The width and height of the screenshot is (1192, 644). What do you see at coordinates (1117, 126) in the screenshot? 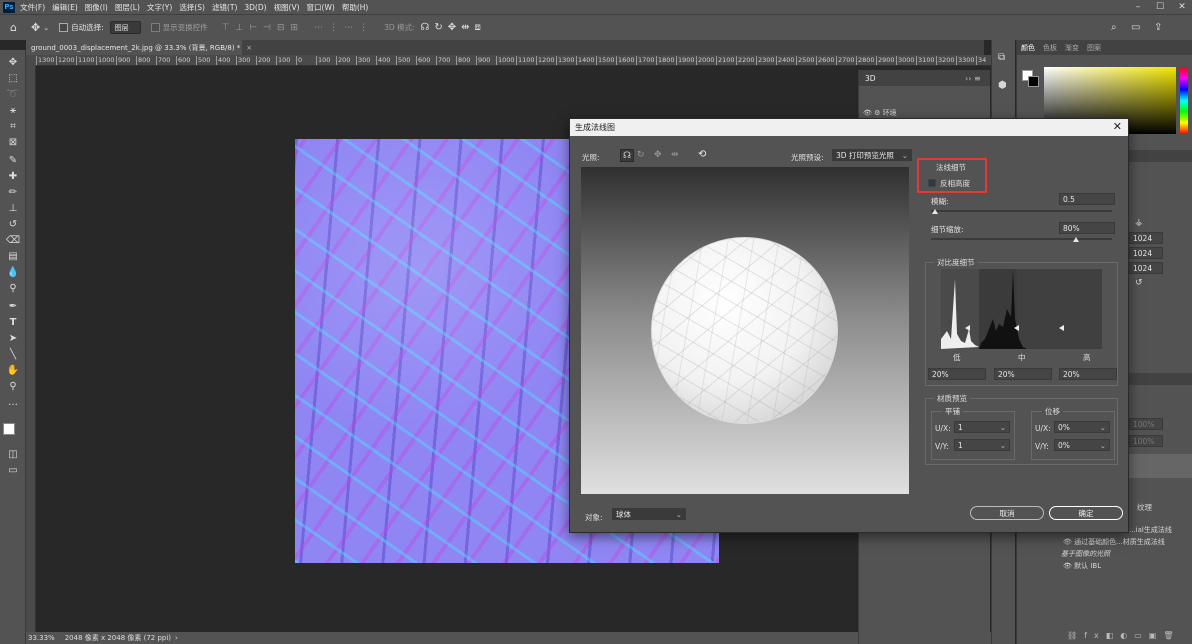
I see `dialog-close-icon: ✕` at bounding box center [1117, 126].